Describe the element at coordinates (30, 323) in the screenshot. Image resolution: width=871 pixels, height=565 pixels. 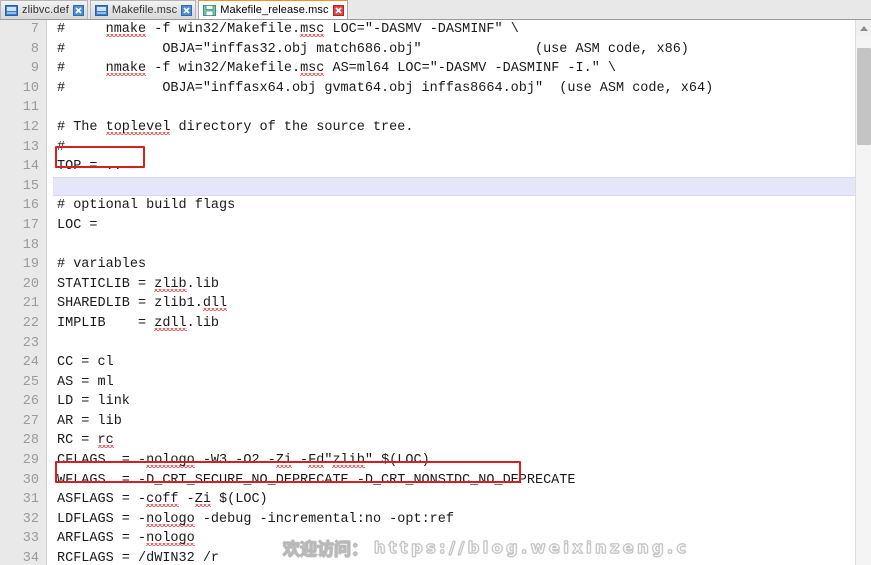
I see `line-number: 22` at that location.